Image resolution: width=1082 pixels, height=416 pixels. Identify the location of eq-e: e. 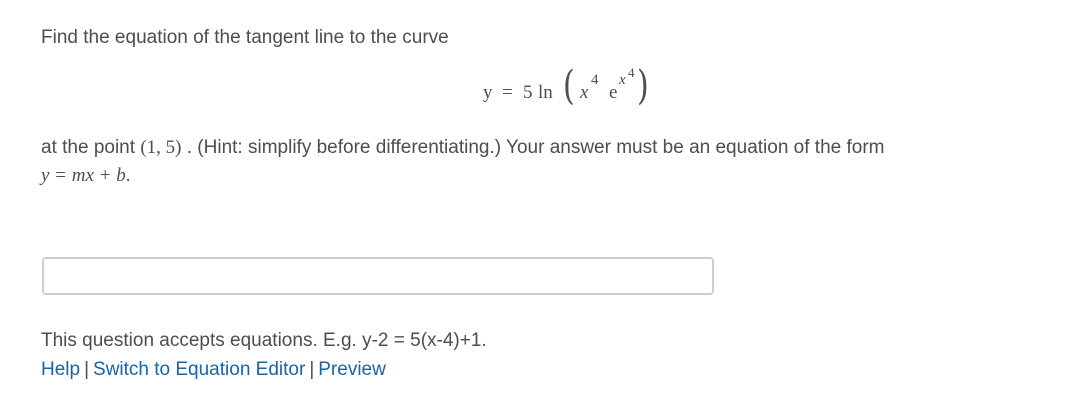
(613, 92).